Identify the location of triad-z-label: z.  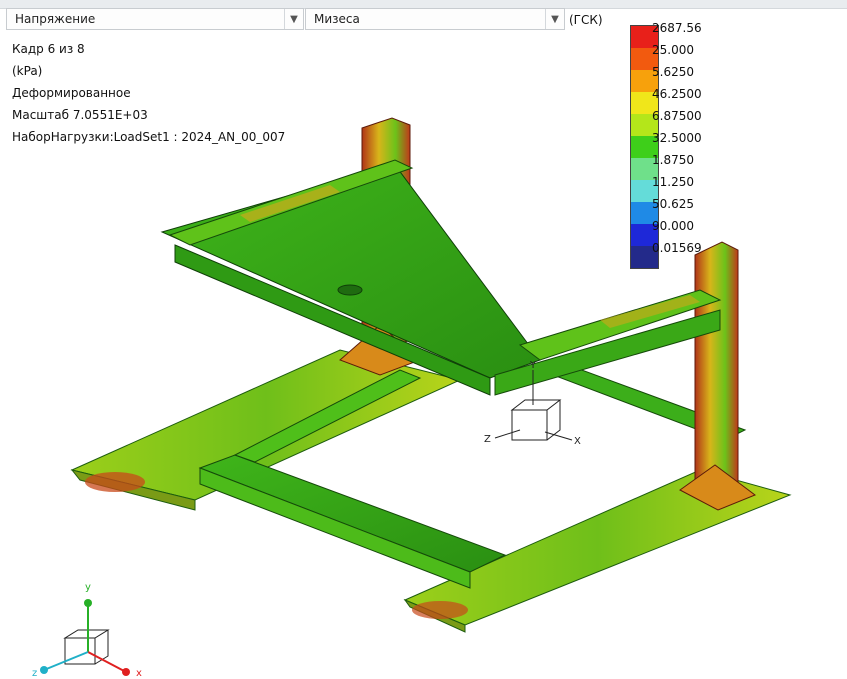
(34, 673).